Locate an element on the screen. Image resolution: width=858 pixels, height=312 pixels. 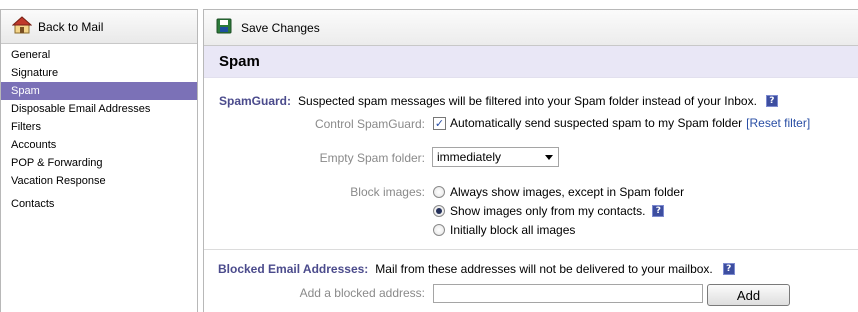
block-images-option-label: Initially block all images is located at coordinates (513, 230).